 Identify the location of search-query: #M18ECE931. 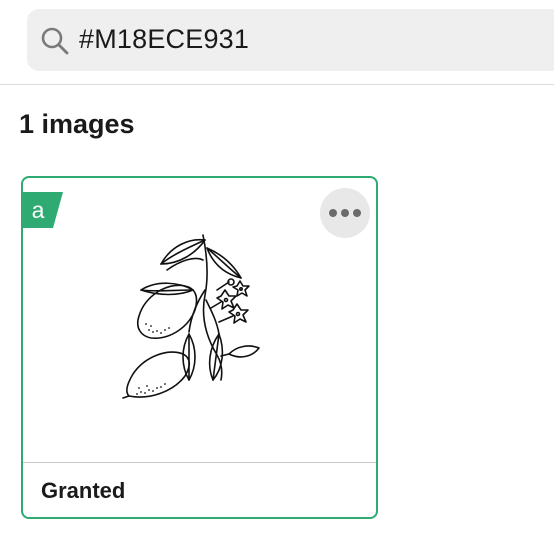
(164, 39).